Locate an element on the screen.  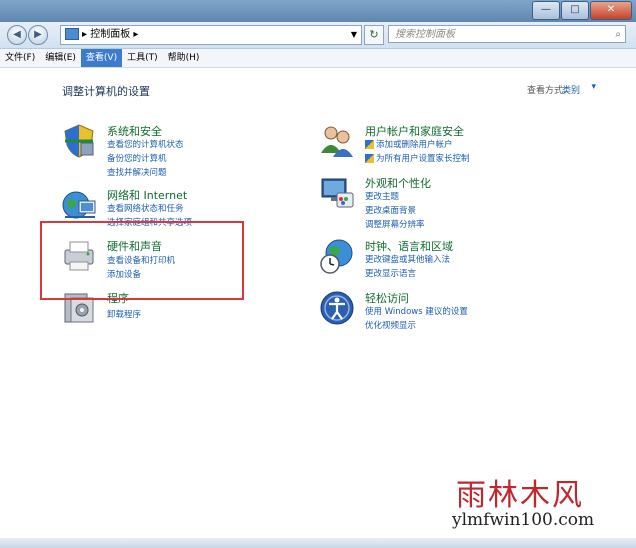
category-link: 更改键盘或其他输入法 is located at coordinates (407, 259).